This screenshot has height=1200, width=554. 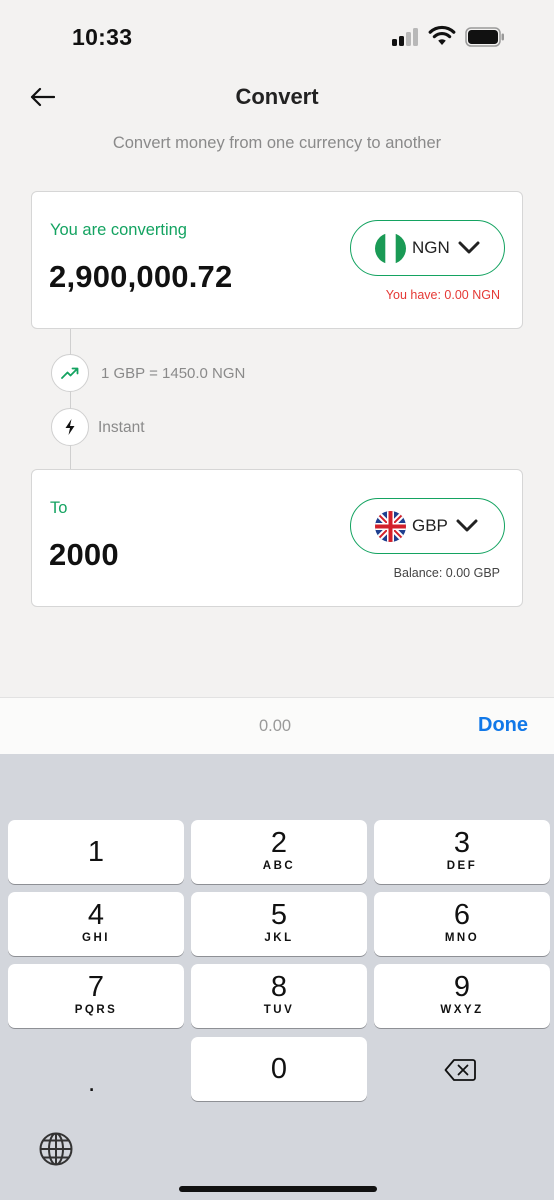 I want to click on rate-badge, so click(x=70, y=373).